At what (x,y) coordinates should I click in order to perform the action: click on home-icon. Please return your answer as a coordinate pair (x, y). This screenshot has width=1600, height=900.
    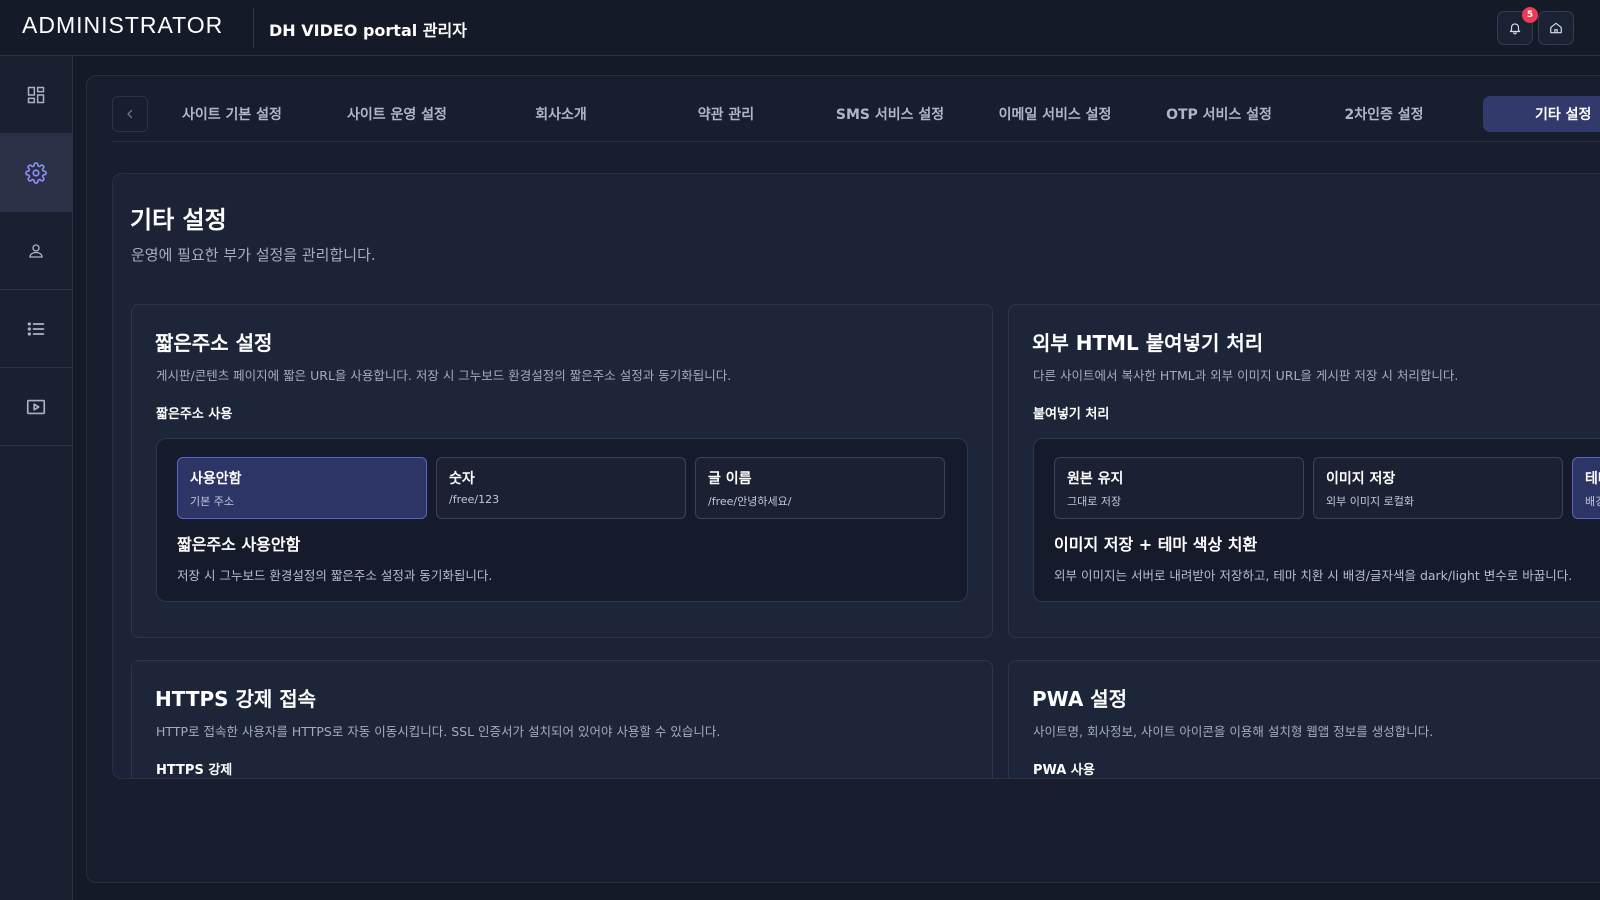
    Looking at the image, I should click on (1556, 28).